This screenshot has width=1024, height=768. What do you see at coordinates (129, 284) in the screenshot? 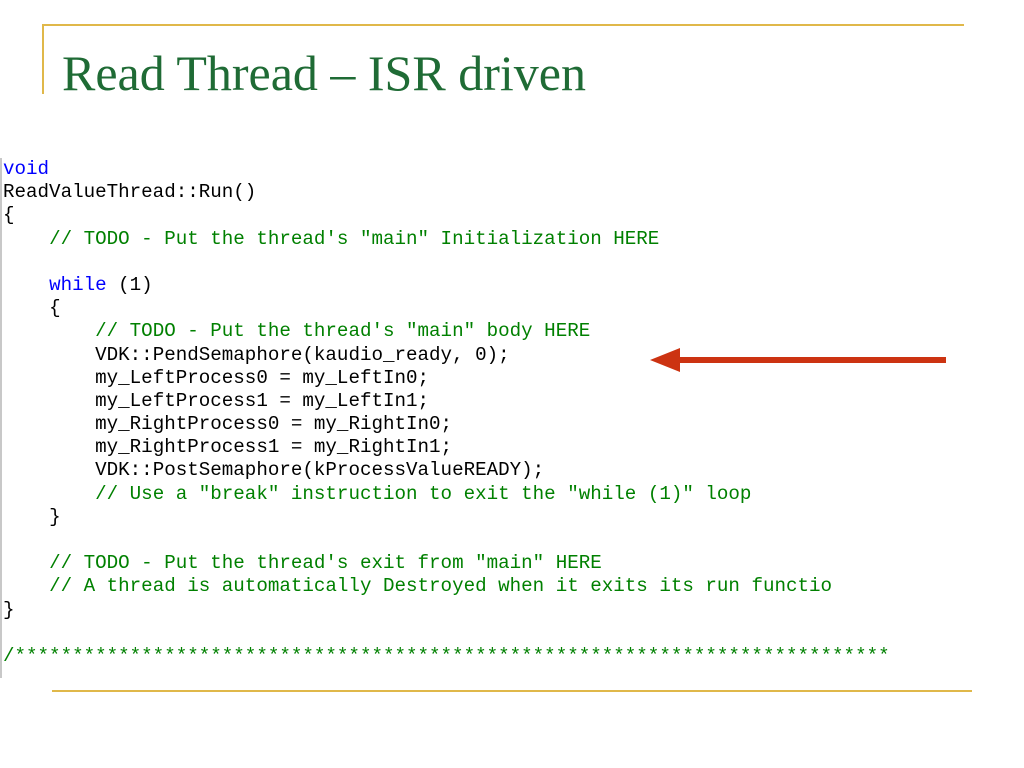
I see `code-text: (1)` at bounding box center [129, 284].